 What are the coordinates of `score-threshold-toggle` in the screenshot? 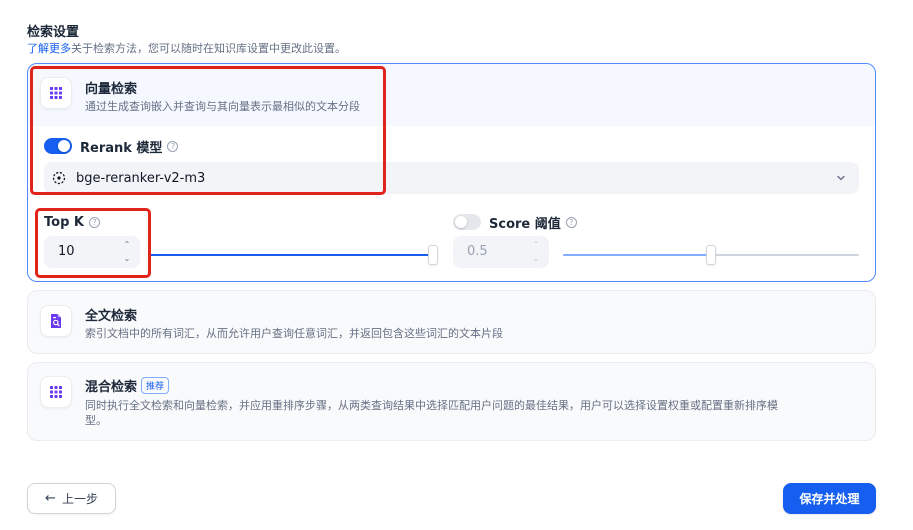 It's located at (467, 222).